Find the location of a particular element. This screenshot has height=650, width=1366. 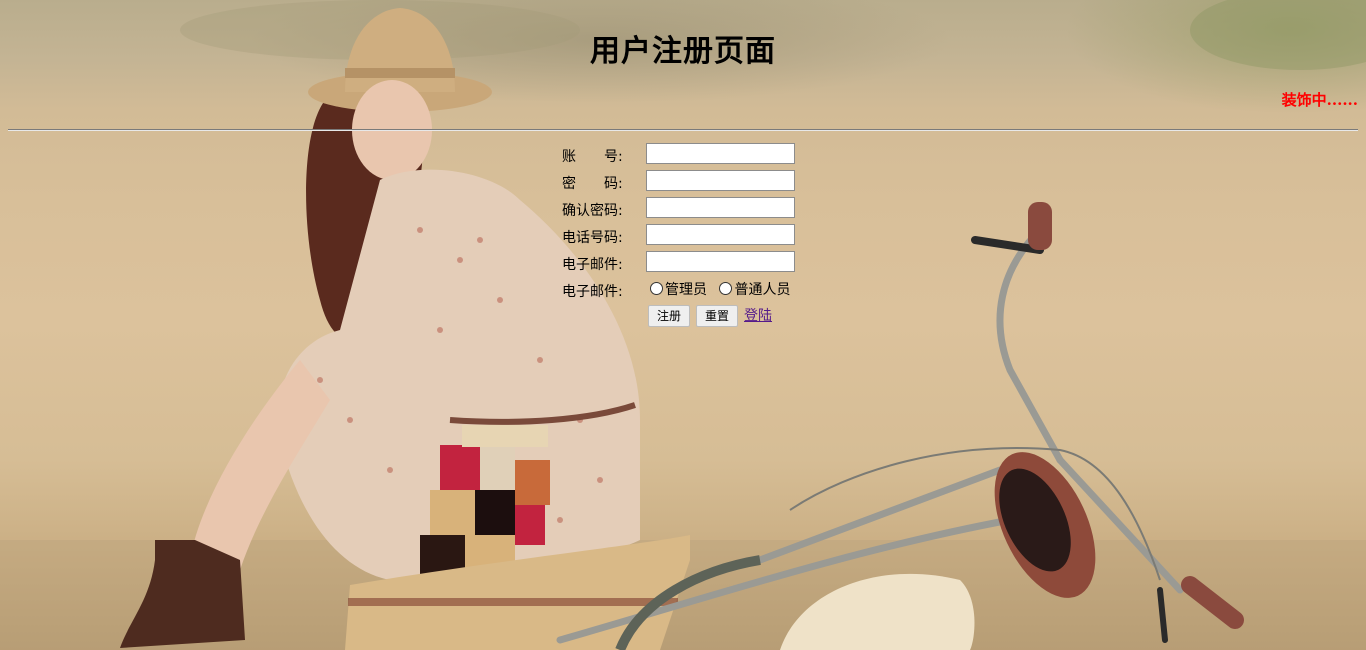

form-row-role: 电子邮件: 管理员 普通人员 is located at coordinates (712, 290).